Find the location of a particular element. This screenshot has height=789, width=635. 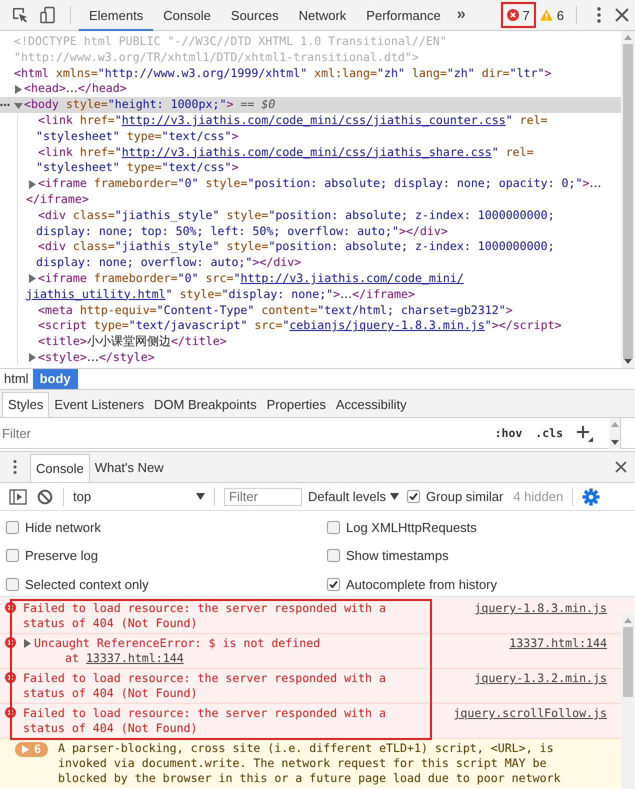

link: http://v3.jiathis.com/code_mini/css/jiathis_share.css is located at coordinates (307, 151).